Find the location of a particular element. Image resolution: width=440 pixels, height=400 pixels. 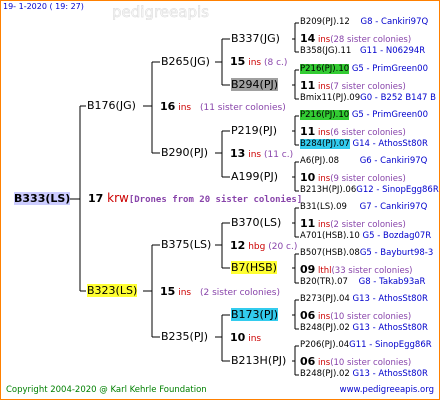

g4-origin: G11 - SinopEgg86R is located at coordinates (390, 345).